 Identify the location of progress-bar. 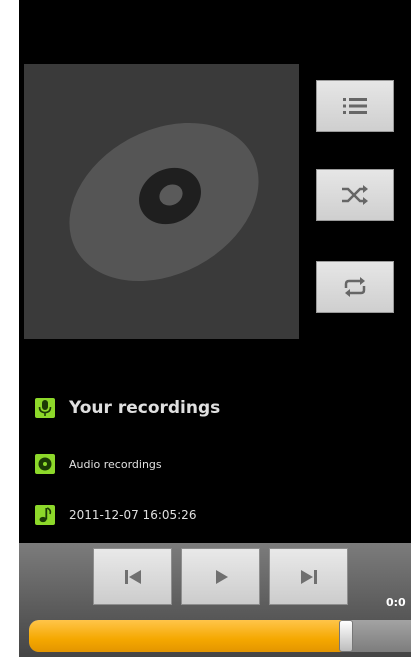
(220, 636).